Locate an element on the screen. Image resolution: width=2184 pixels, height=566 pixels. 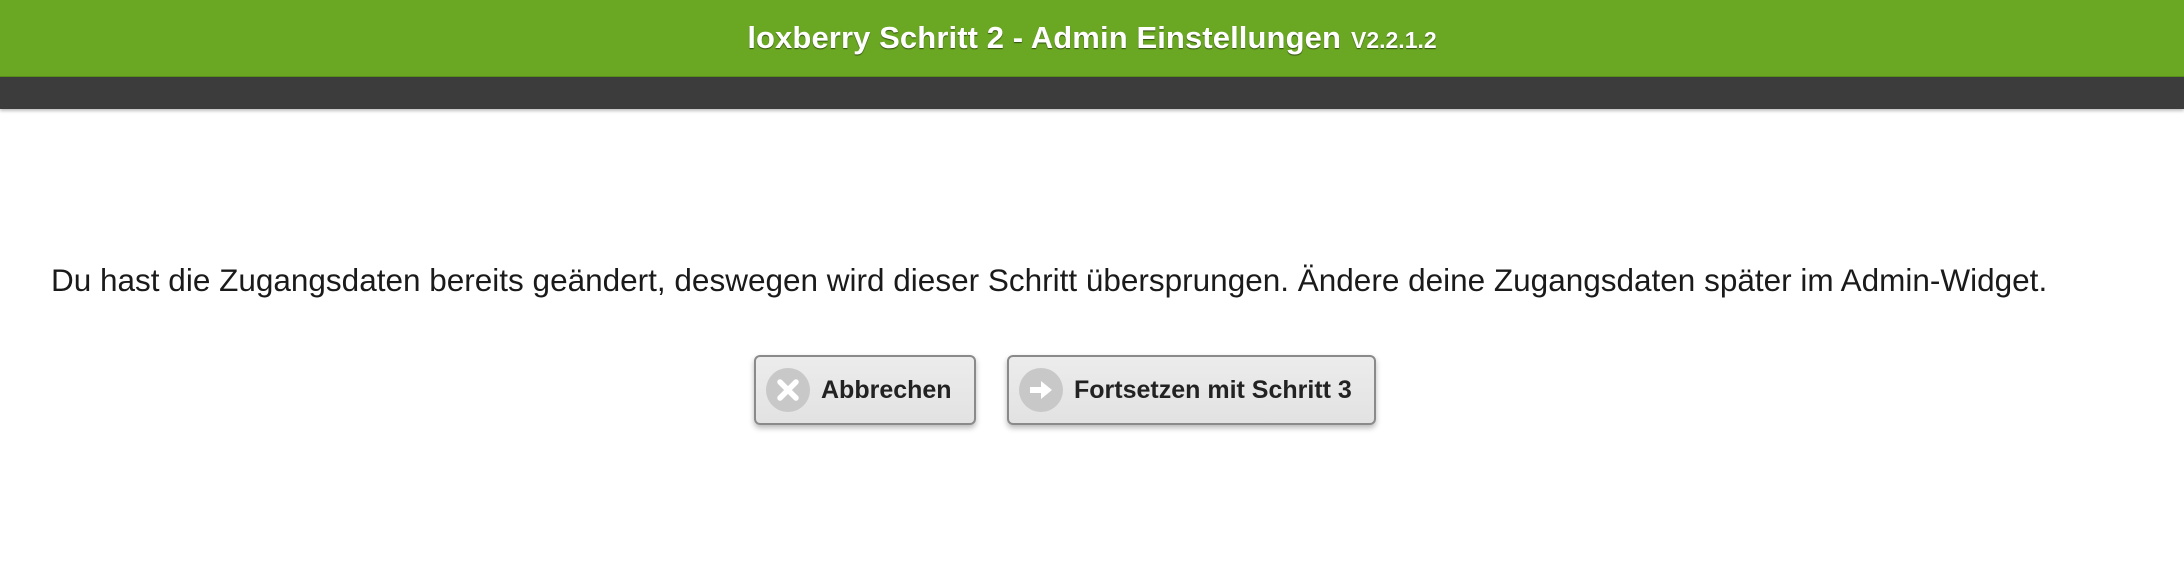
continue-step3-button: Fortsetzen mit Schritt 3 is located at coordinates (1191, 390).